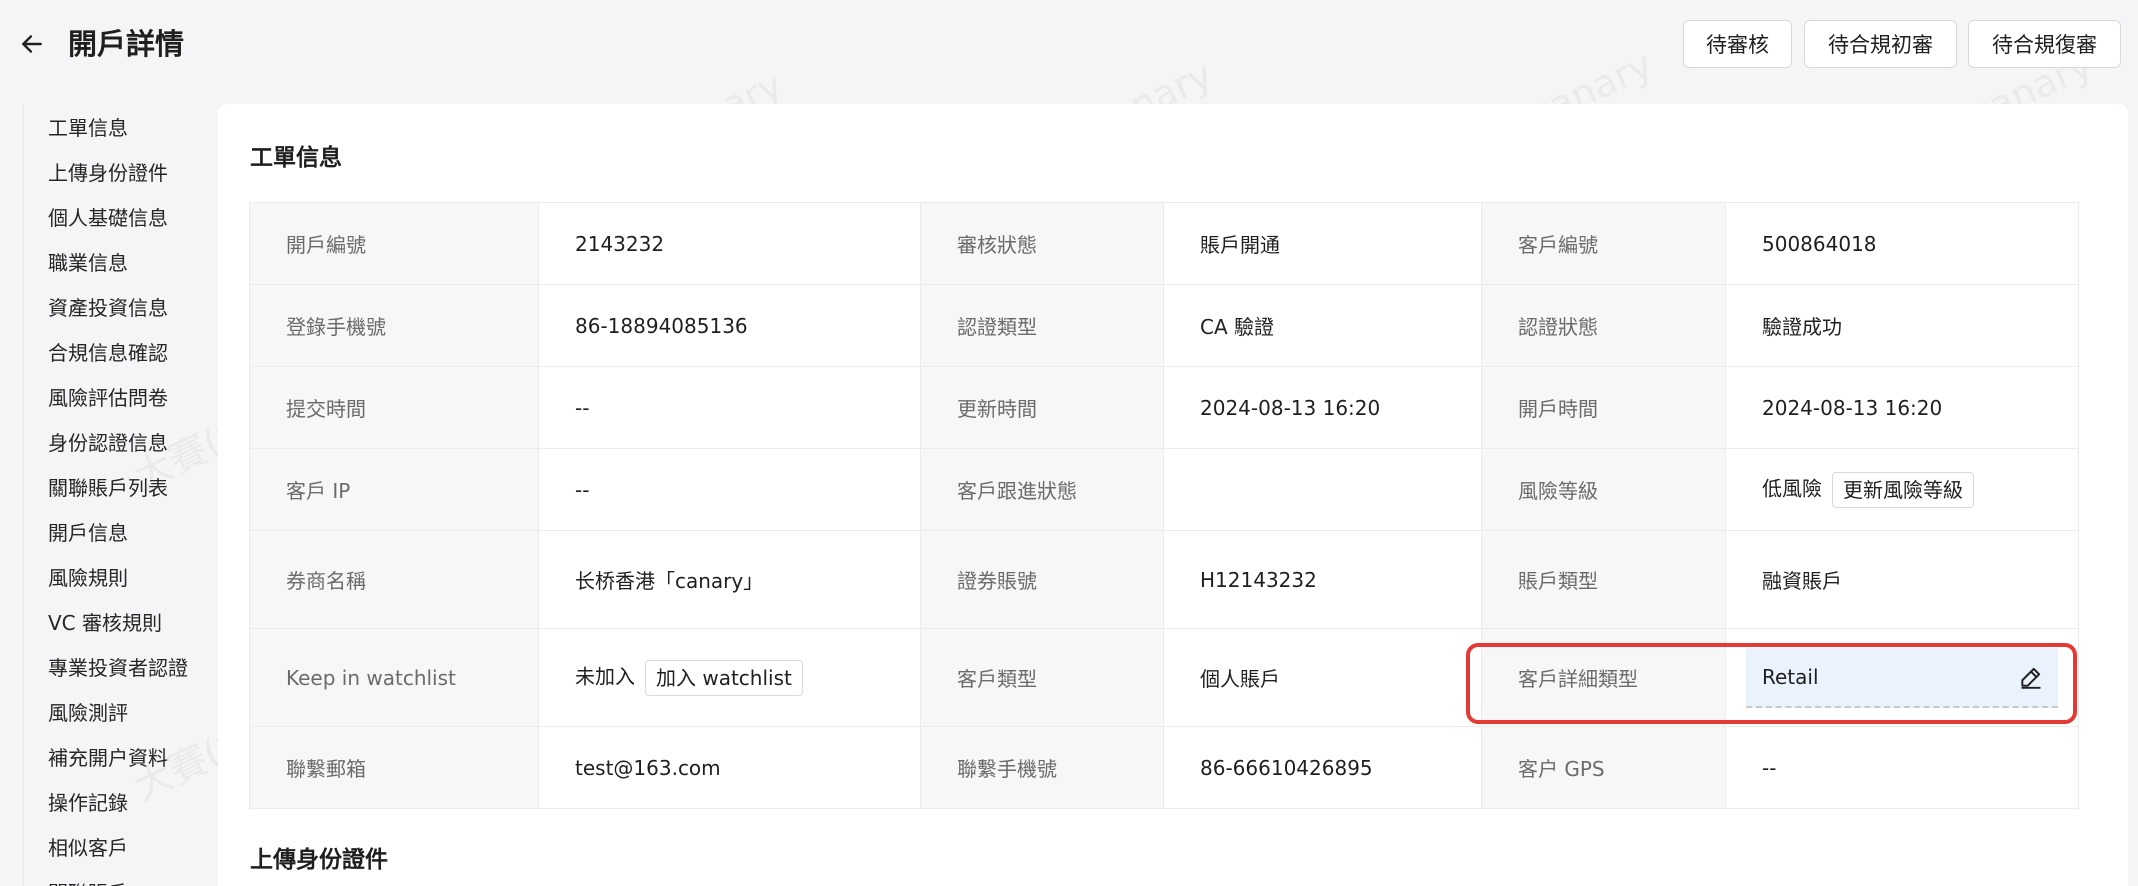 This screenshot has width=2138, height=886. I want to click on risk-level-cell: 低風險 更新風險等級, so click(1902, 489).